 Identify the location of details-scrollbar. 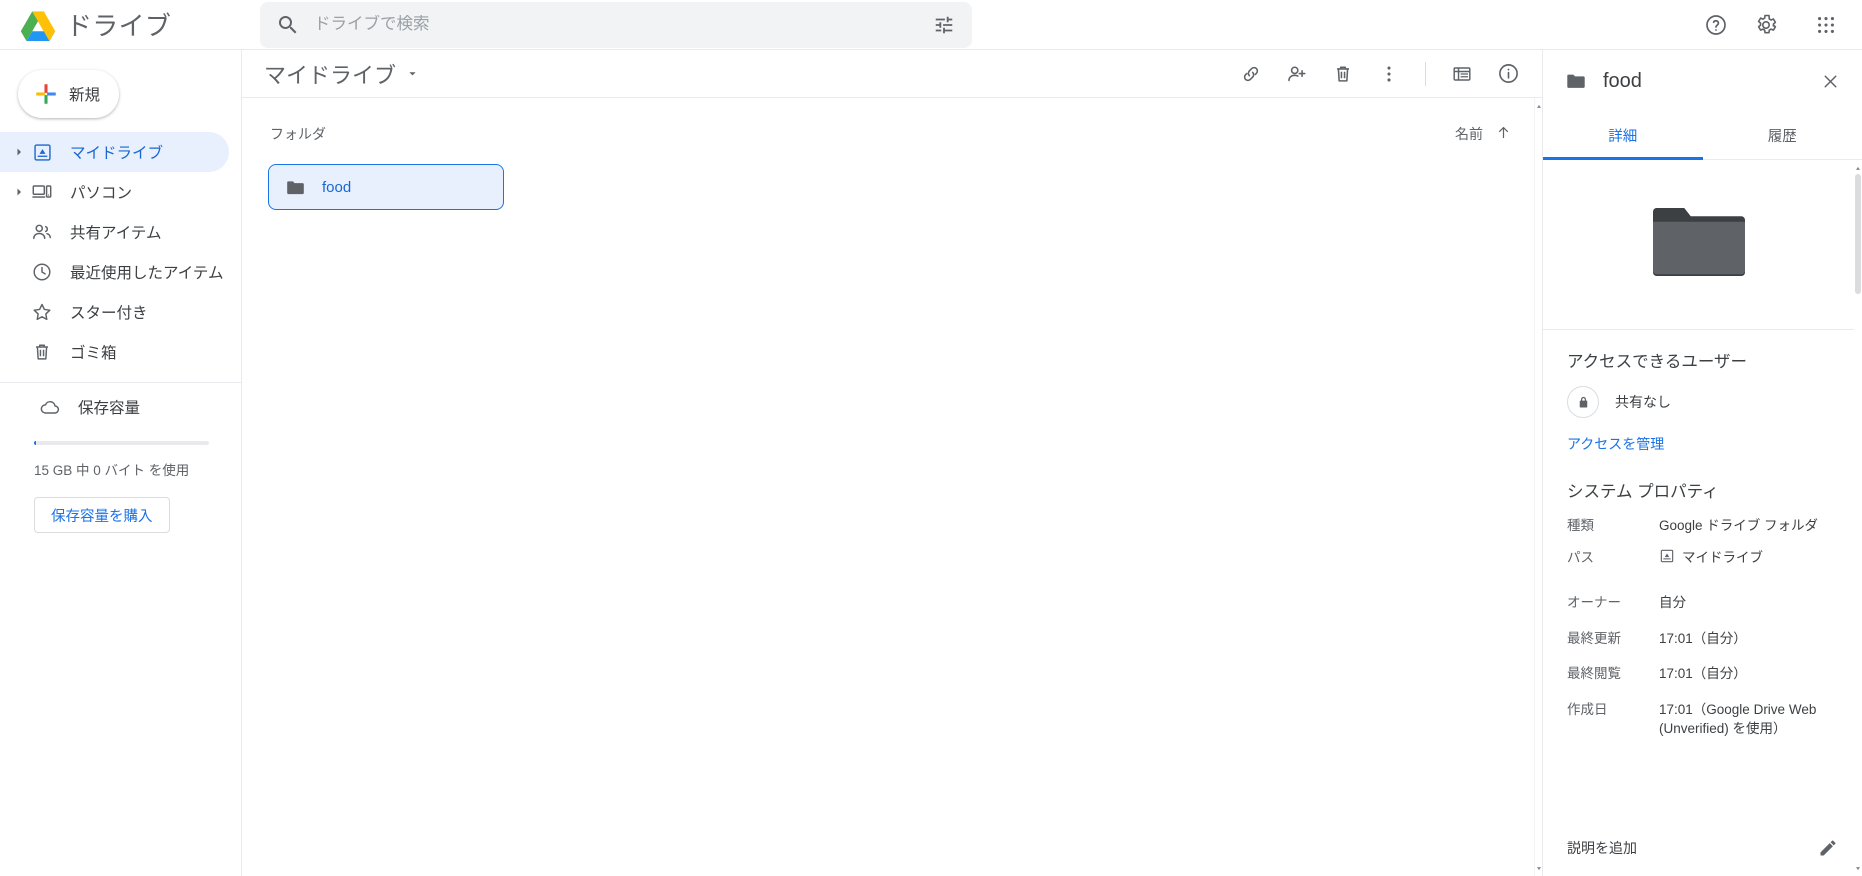
(1858, 518).